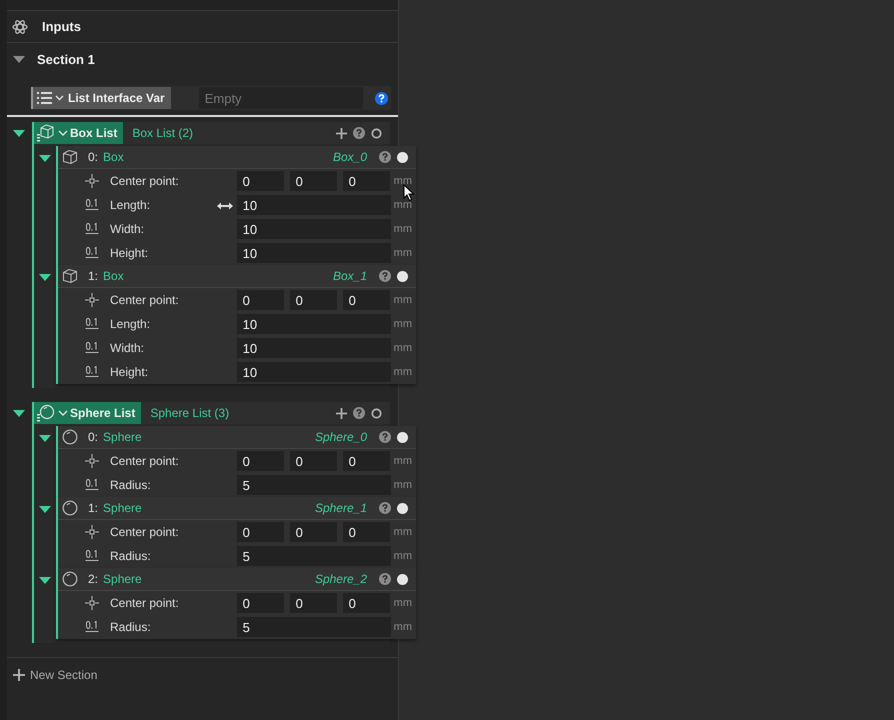 This screenshot has width=894, height=720. Describe the element at coordinates (46, 133) in the screenshot. I see `cube-stack-icon` at that location.